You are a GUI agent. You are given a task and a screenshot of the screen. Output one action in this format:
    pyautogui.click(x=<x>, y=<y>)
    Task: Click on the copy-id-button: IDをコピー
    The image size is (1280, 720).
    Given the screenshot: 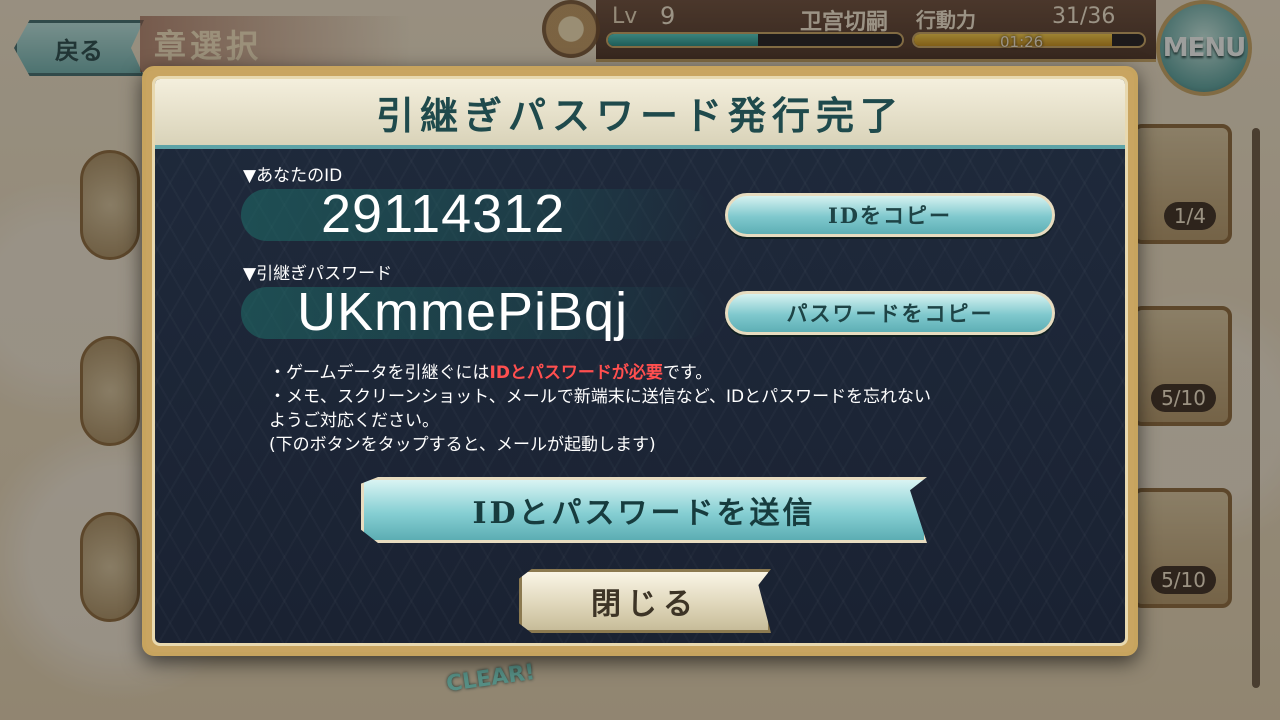 What is the action you would take?
    pyautogui.click(x=890, y=215)
    